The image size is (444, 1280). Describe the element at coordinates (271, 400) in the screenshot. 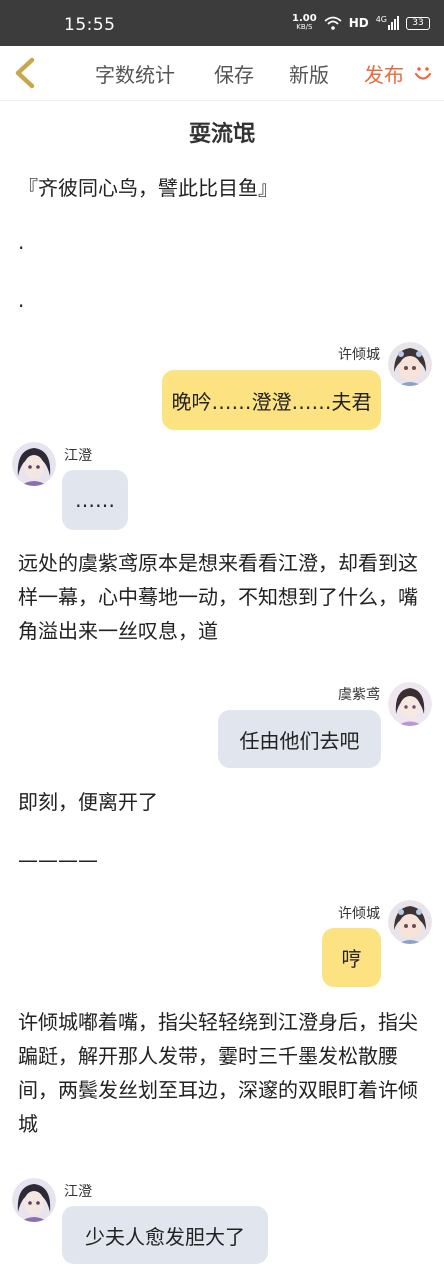

I see `chat-bubble: 晚吟……澄澄……夫君` at that location.